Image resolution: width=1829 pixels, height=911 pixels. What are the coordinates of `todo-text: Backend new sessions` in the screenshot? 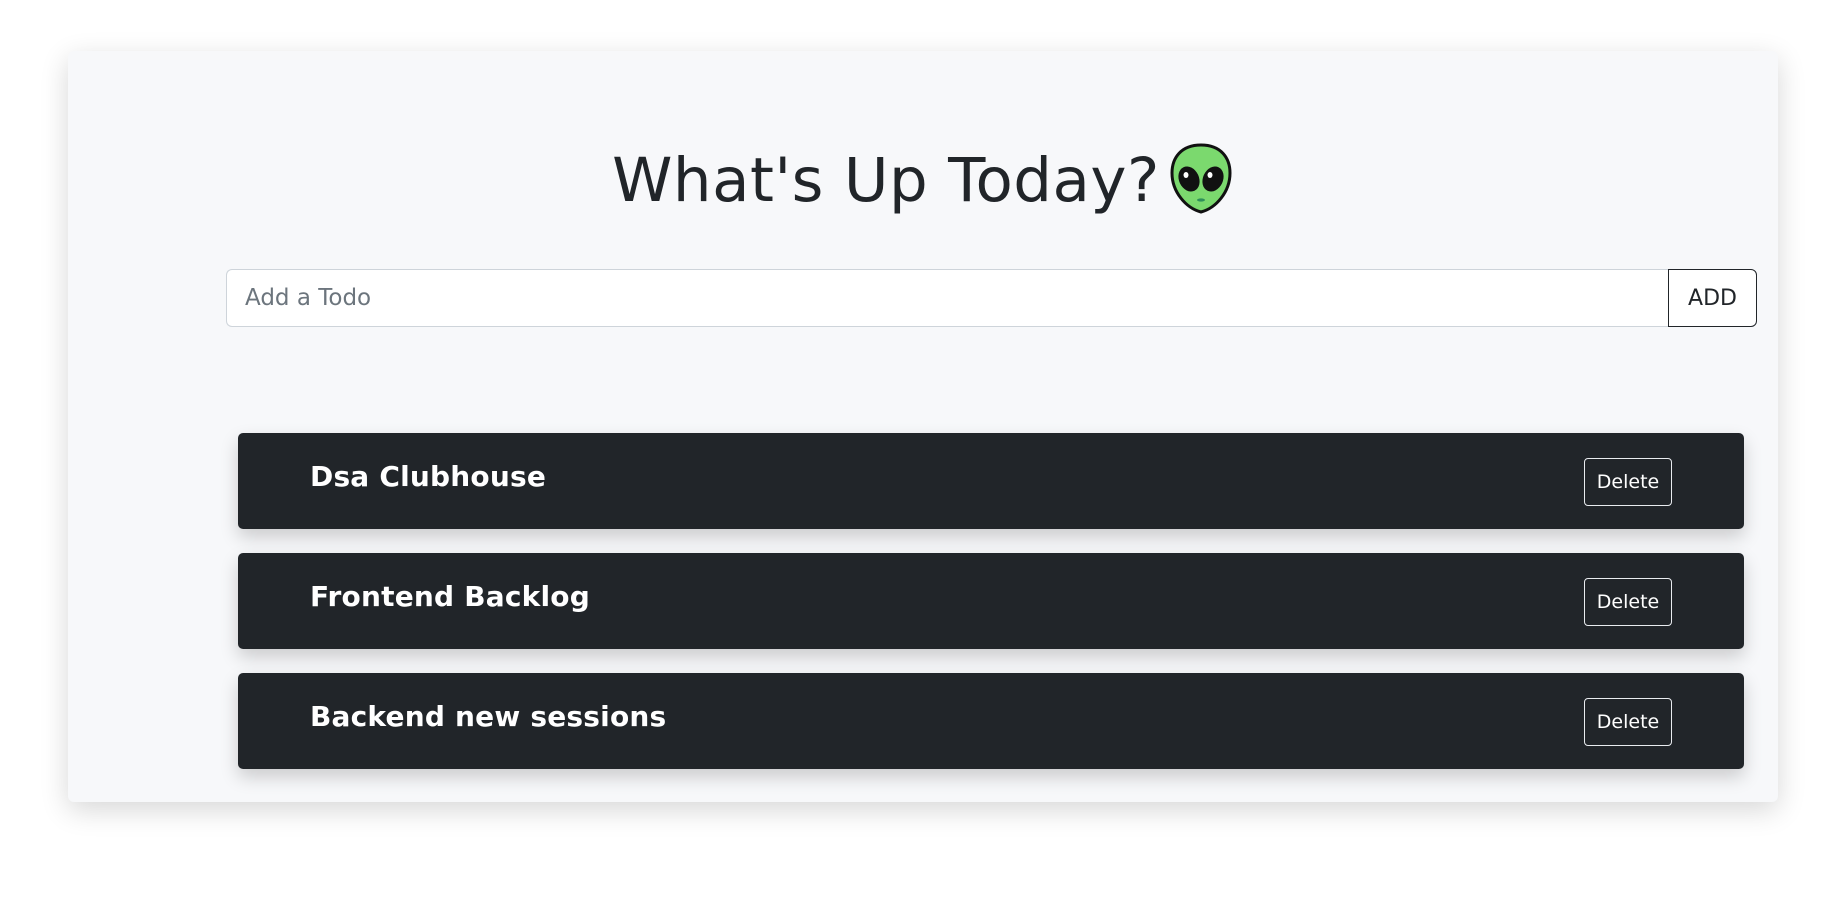 It's located at (488, 716).